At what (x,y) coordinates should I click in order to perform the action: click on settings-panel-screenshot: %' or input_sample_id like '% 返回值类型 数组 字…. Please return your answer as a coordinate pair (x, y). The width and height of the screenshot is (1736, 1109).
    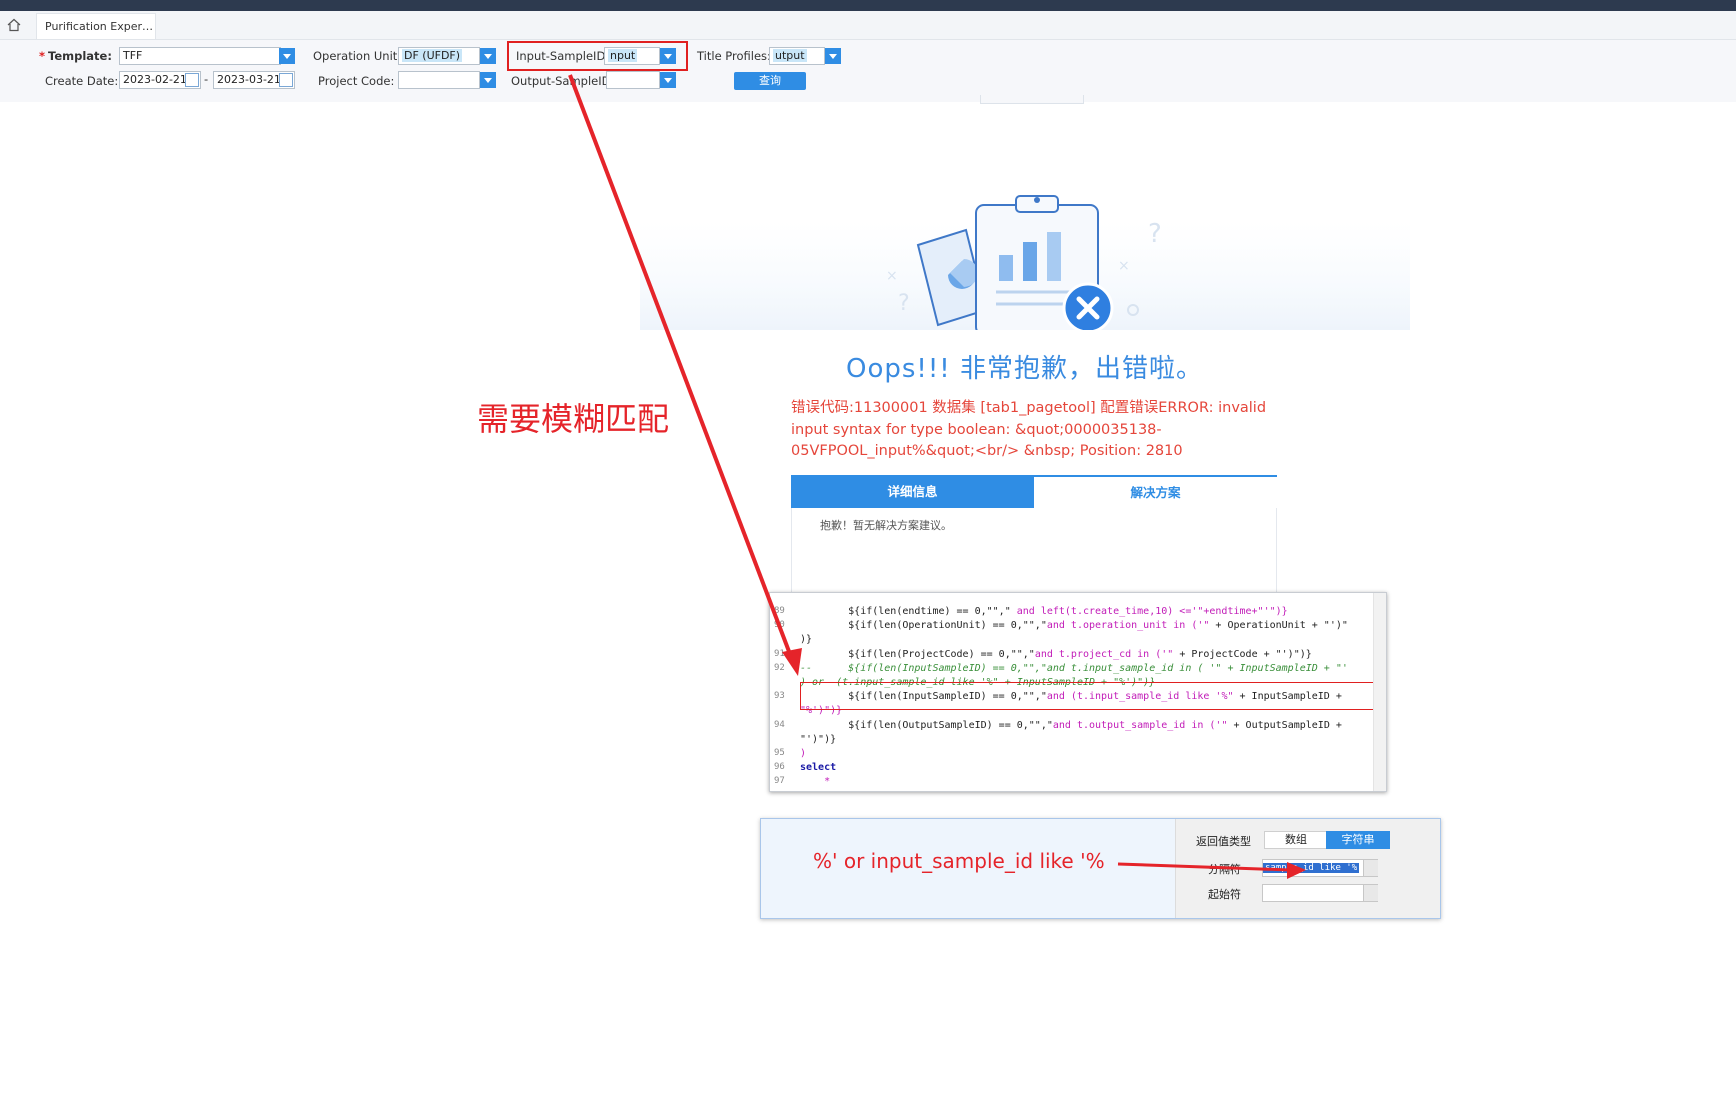
    Looking at the image, I should click on (1100, 868).